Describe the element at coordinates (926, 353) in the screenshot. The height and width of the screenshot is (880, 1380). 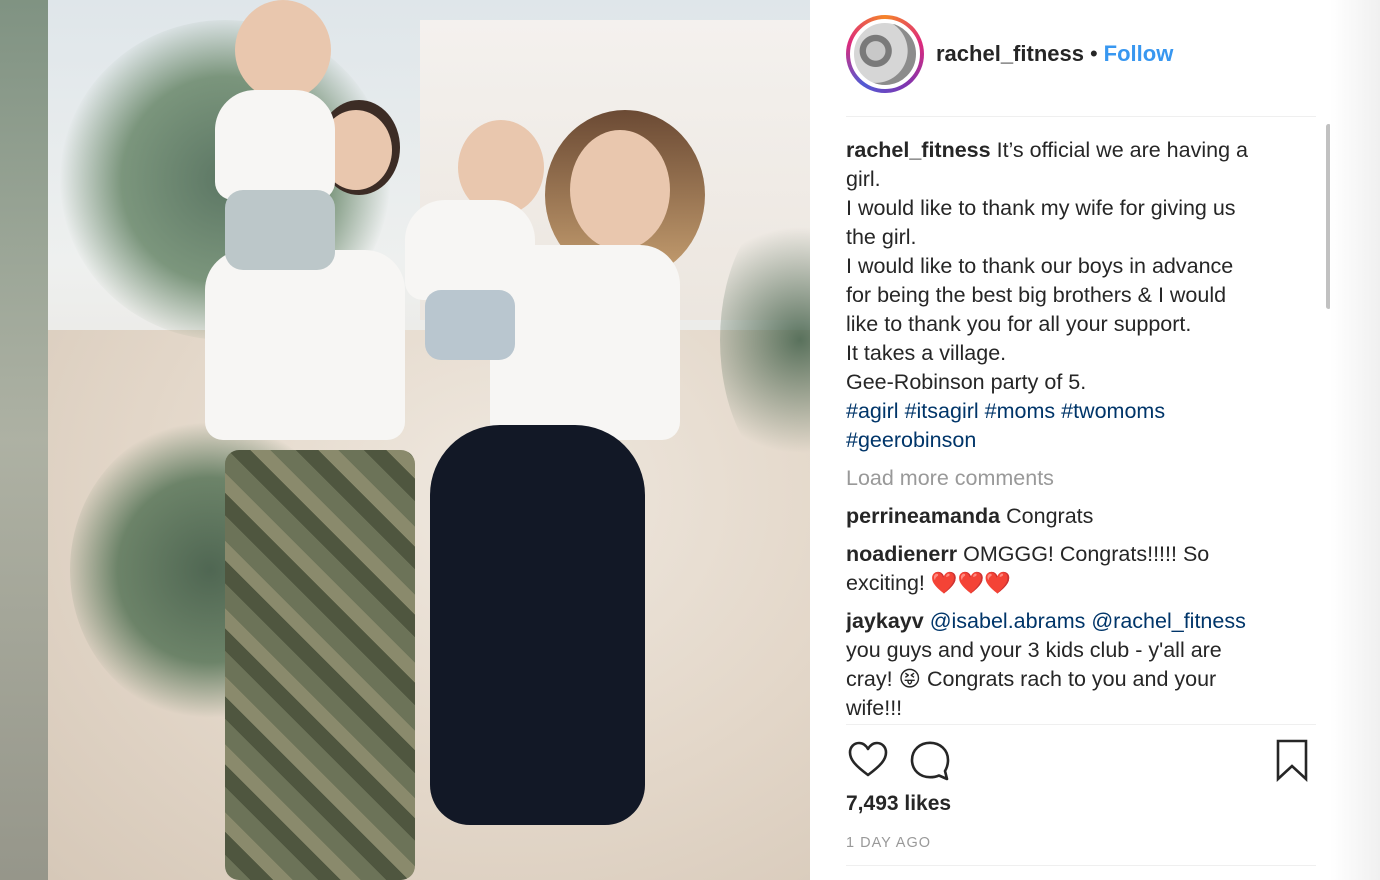
I see `caption-line: It takes a village.` at that location.